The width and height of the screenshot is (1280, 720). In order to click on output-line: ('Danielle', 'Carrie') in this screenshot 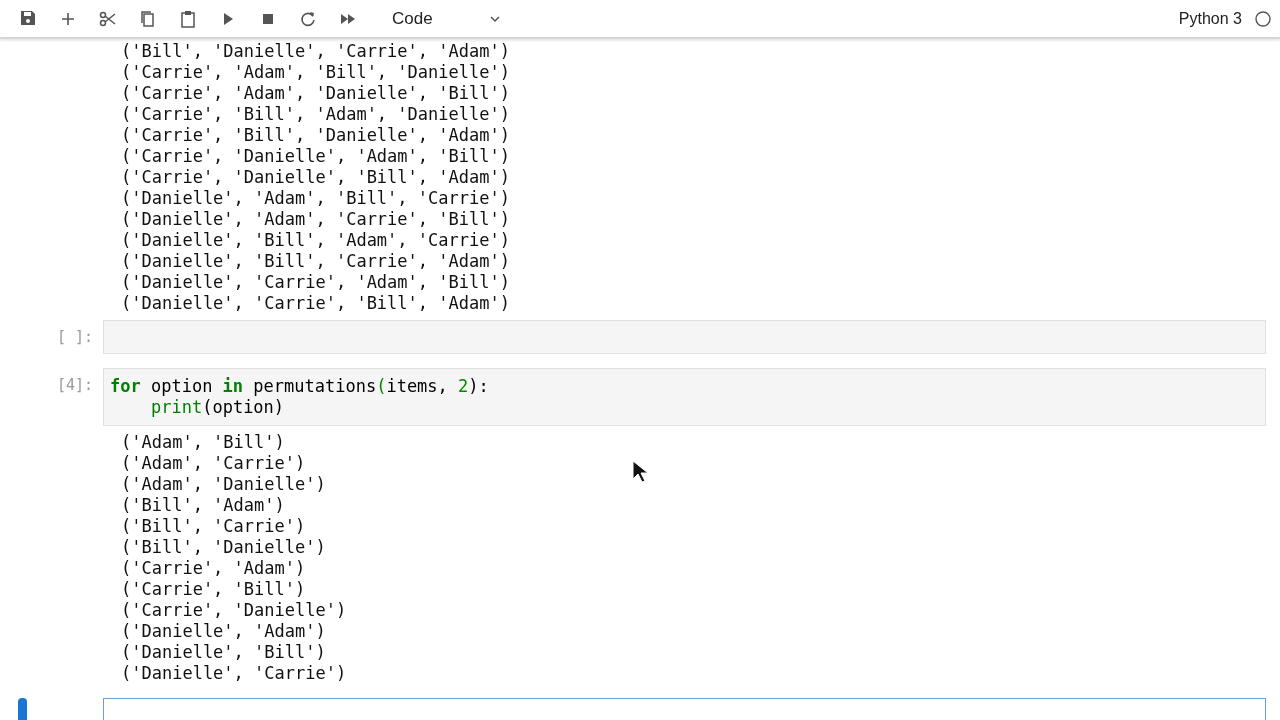, I will do `click(234, 673)`.